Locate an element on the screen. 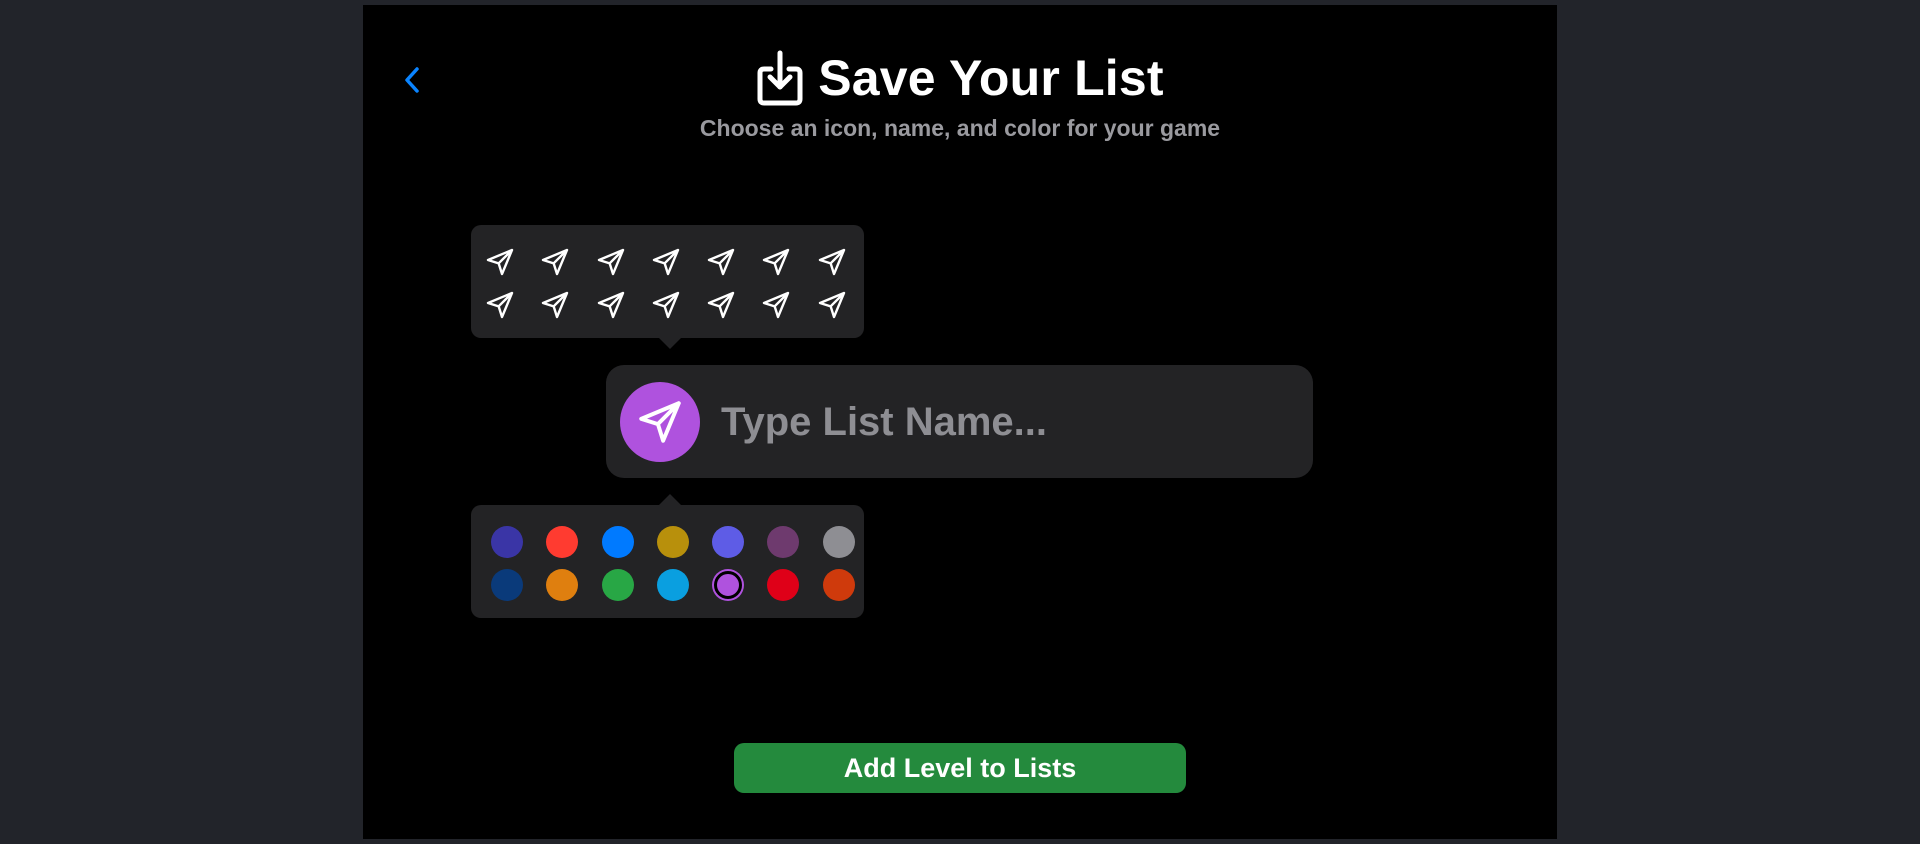  list-name-input is located at coordinates (1001, 422).